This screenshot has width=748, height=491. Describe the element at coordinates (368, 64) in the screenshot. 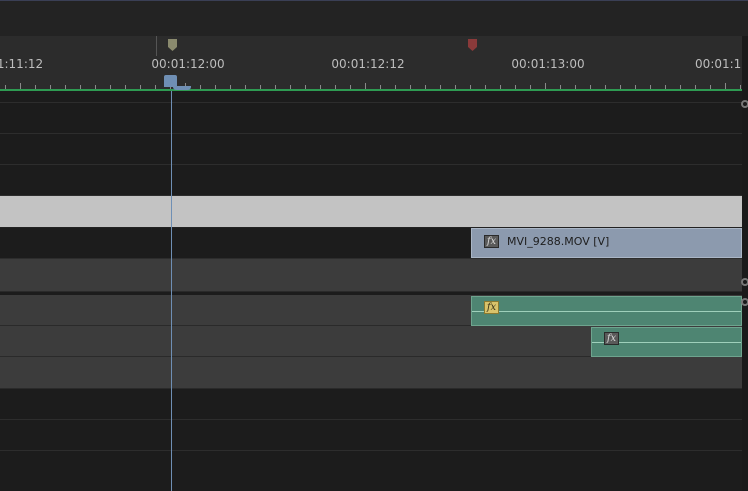

I see `timecode-label: 00:01:12:12` at that location.